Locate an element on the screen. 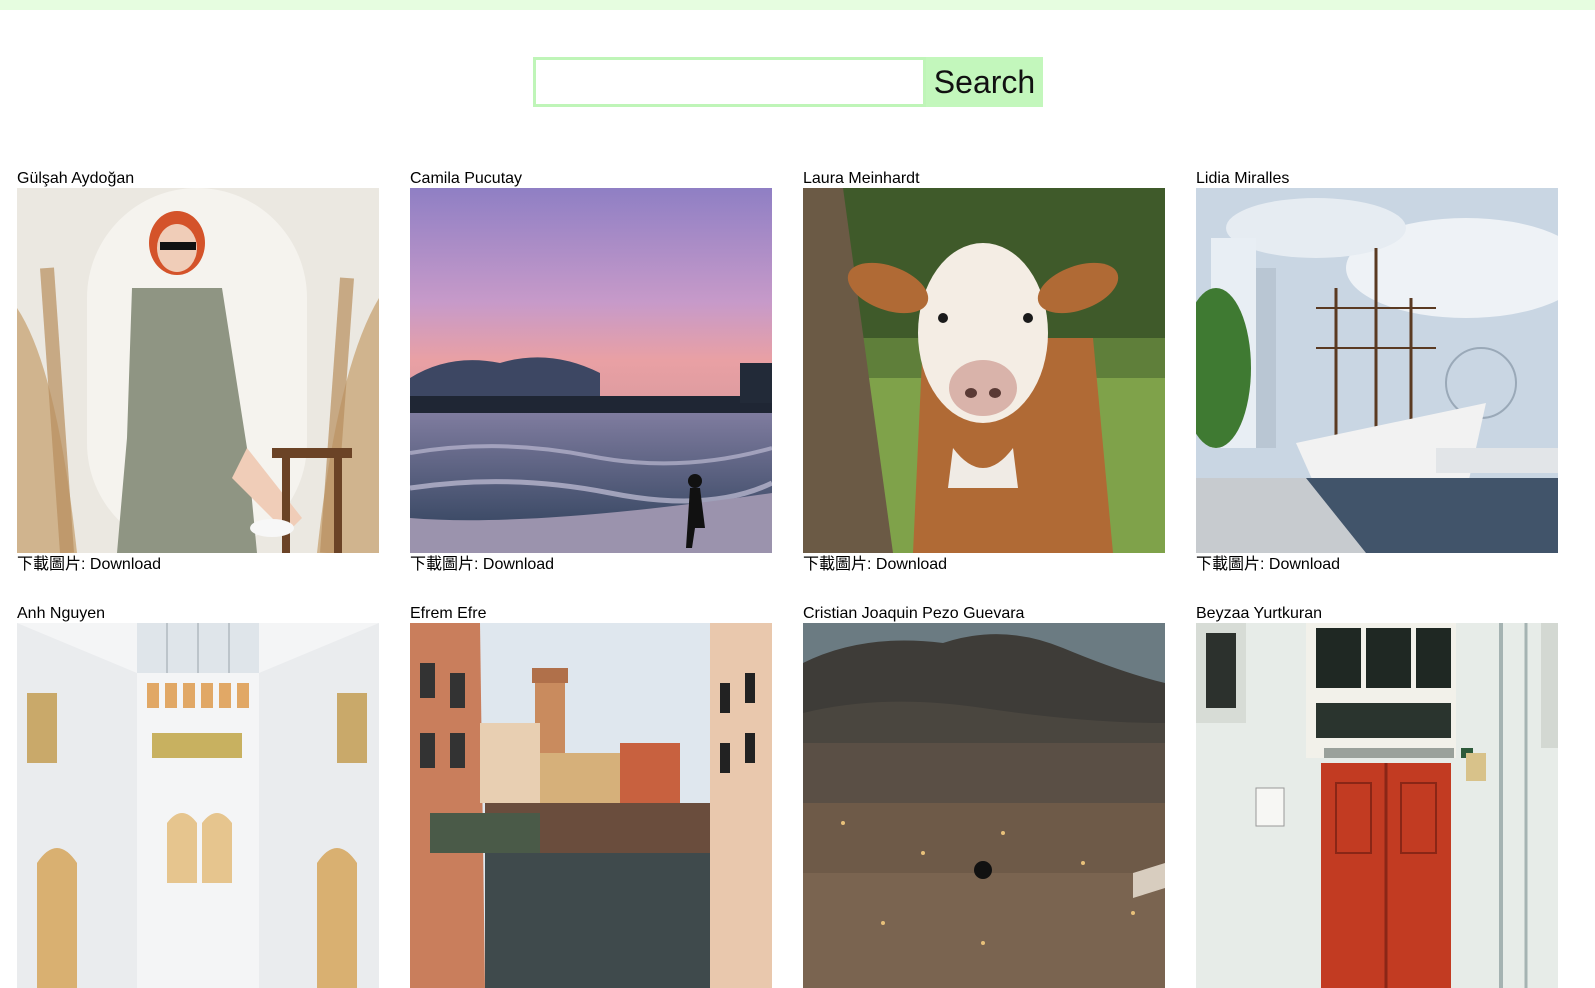 The image size is (1595, 988). top-bar is located at coordinates (797, 5).